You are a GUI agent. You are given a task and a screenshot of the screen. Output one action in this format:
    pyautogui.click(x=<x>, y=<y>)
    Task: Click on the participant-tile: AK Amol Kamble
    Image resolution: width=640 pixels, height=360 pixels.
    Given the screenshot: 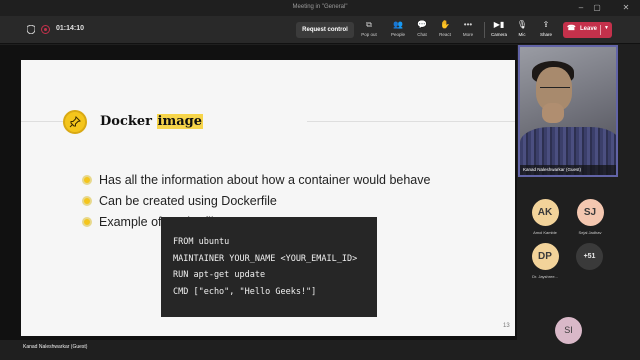 What is the action you would take?
    pyautogui.click(x=545, y=217)
    